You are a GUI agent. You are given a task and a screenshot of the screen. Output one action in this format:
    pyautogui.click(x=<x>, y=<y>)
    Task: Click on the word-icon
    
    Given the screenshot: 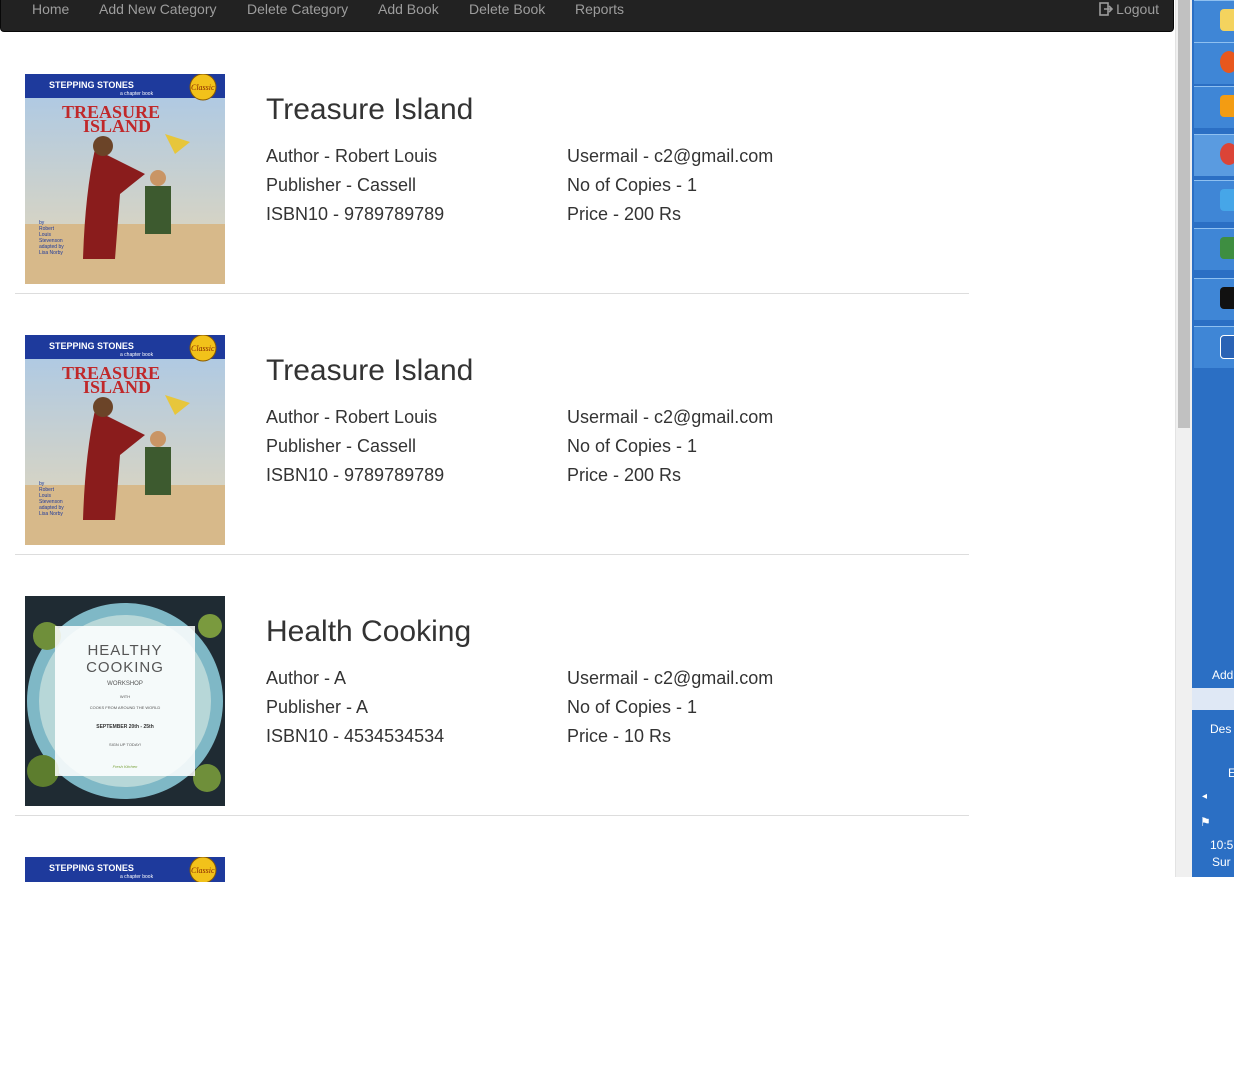 What is the action you would take?
    pyautogui.click(x=1227, y=347)
    